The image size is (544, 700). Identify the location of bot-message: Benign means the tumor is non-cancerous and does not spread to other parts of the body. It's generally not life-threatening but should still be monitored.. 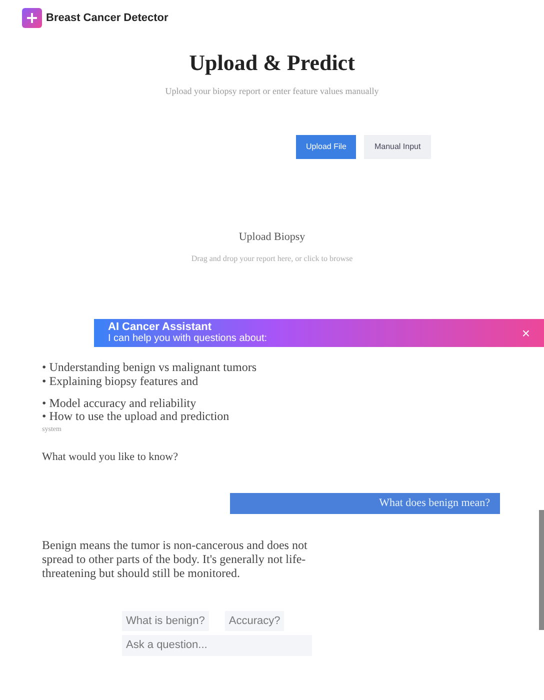
(175, 559).